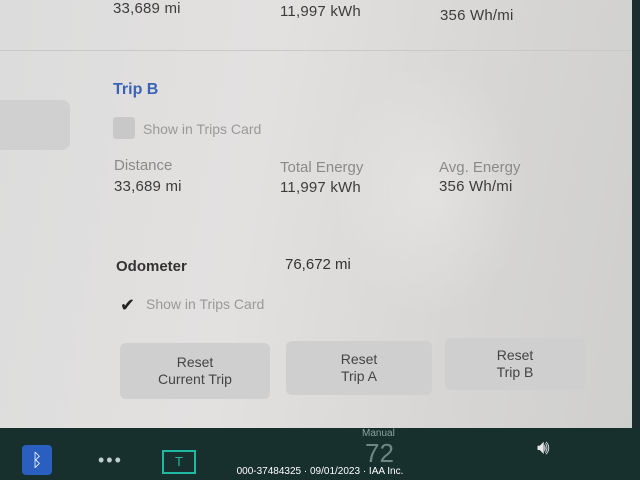  I want to click on trip-b-energy-label: Total Energy, so click(322, 167).